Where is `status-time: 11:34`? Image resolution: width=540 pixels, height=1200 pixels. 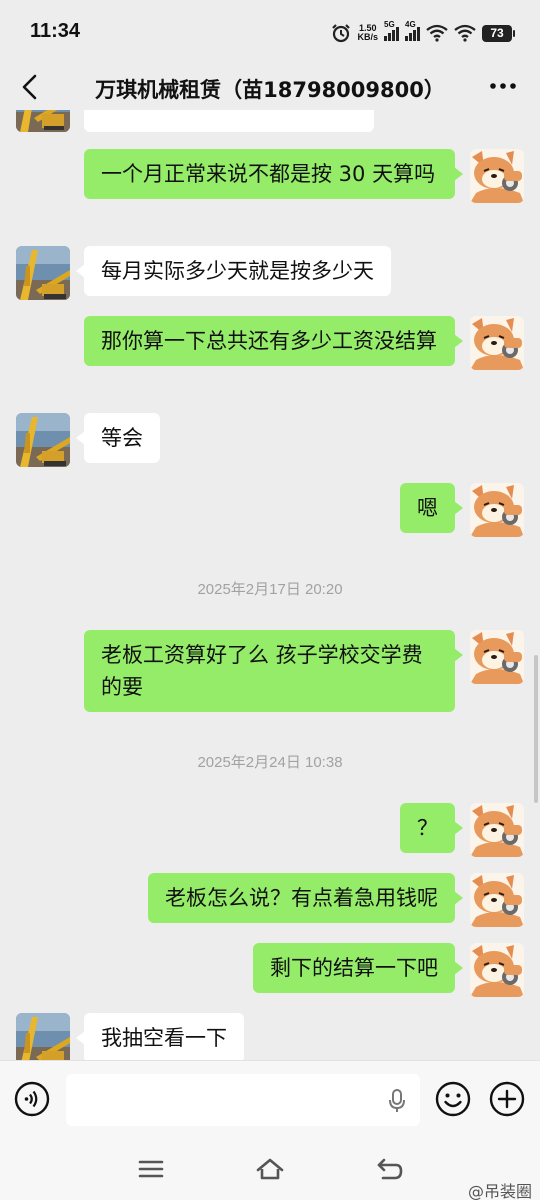
status-time: 11:34 is located at coordinates (55, 31).